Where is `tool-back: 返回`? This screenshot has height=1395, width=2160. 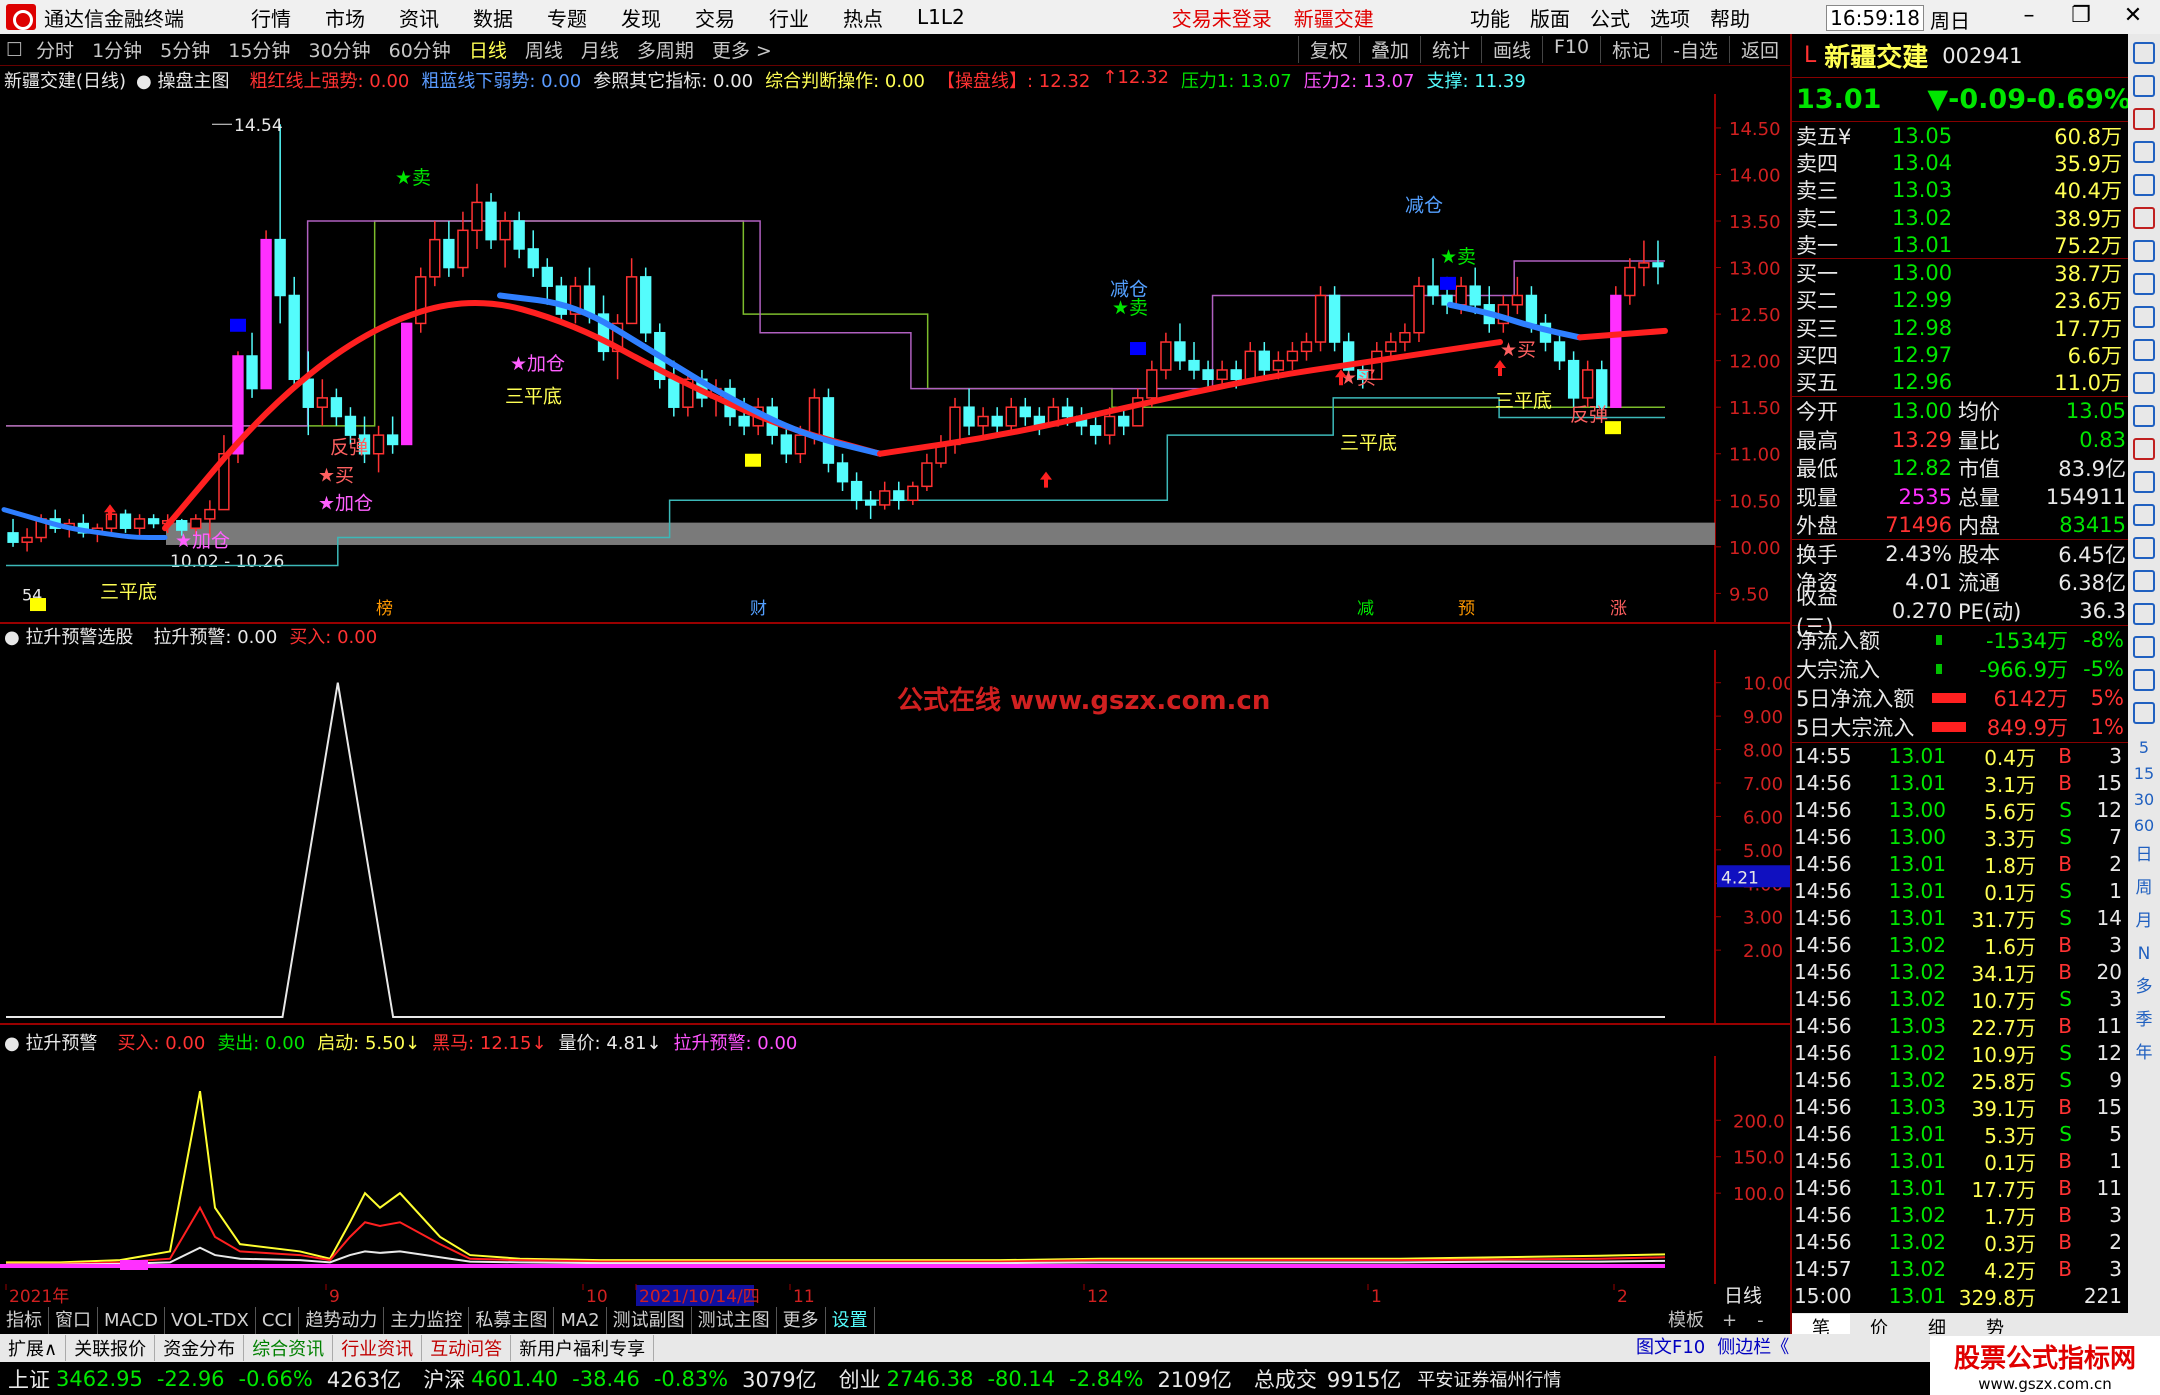 tool-back: 返回 is located at coordinates (1759, 49).